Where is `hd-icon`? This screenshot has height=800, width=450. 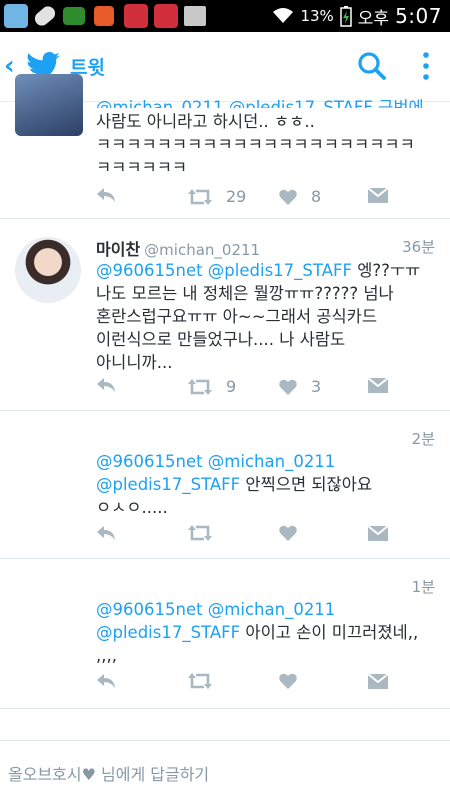 hd-icon is located at coordinates (74, 16).